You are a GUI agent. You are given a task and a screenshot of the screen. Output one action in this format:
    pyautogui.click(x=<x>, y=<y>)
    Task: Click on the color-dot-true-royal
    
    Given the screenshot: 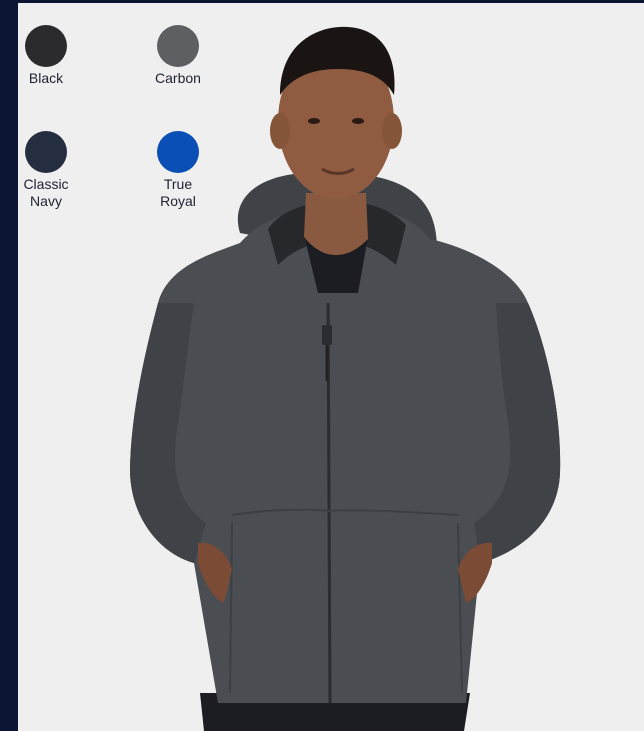 What is the action you would take?
    pyautogui.click(x=178, y=152)
    